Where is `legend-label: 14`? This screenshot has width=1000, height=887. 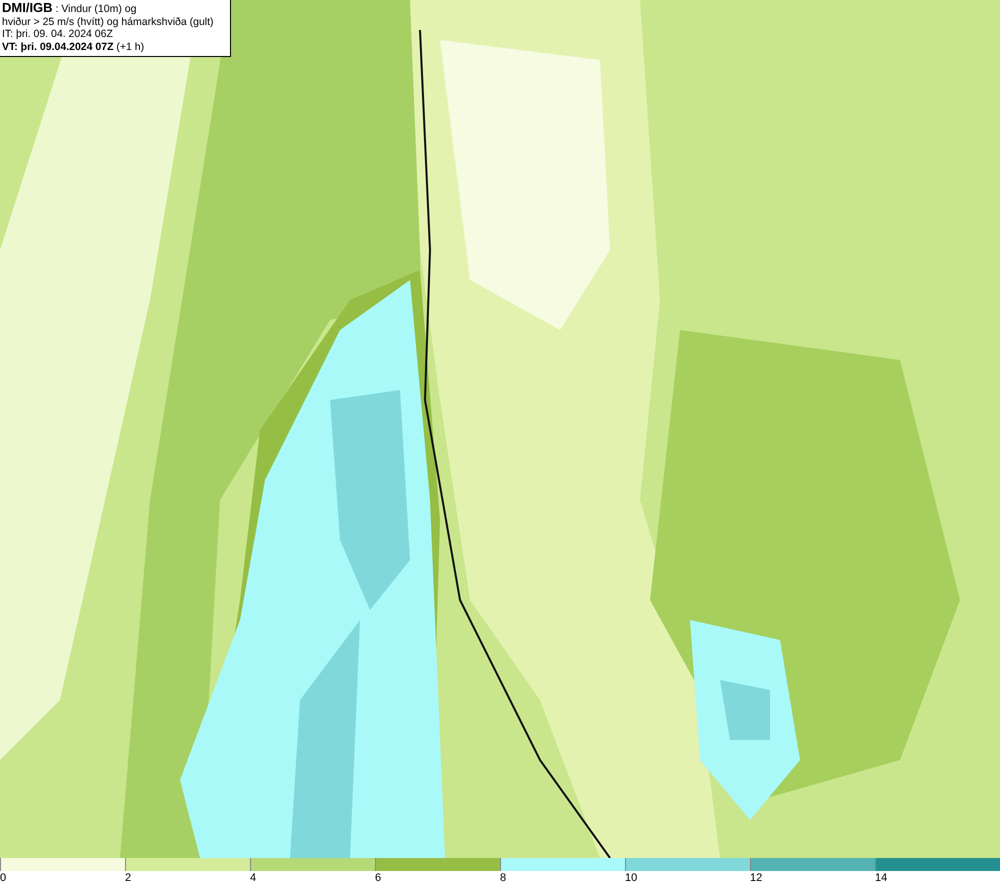
legend-label: 14 is located at coordinates (881, 878).